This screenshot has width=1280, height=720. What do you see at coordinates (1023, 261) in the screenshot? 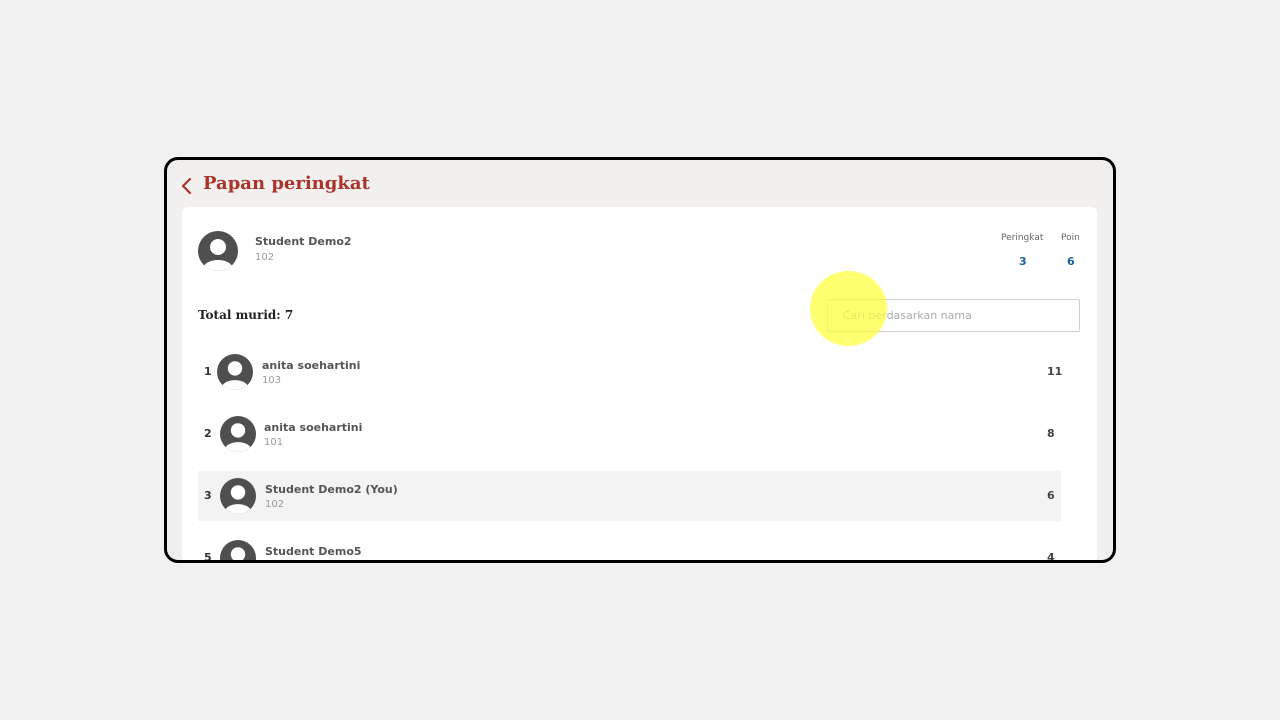
I see `rank-value: 3` at bounding box center [1023, 261].